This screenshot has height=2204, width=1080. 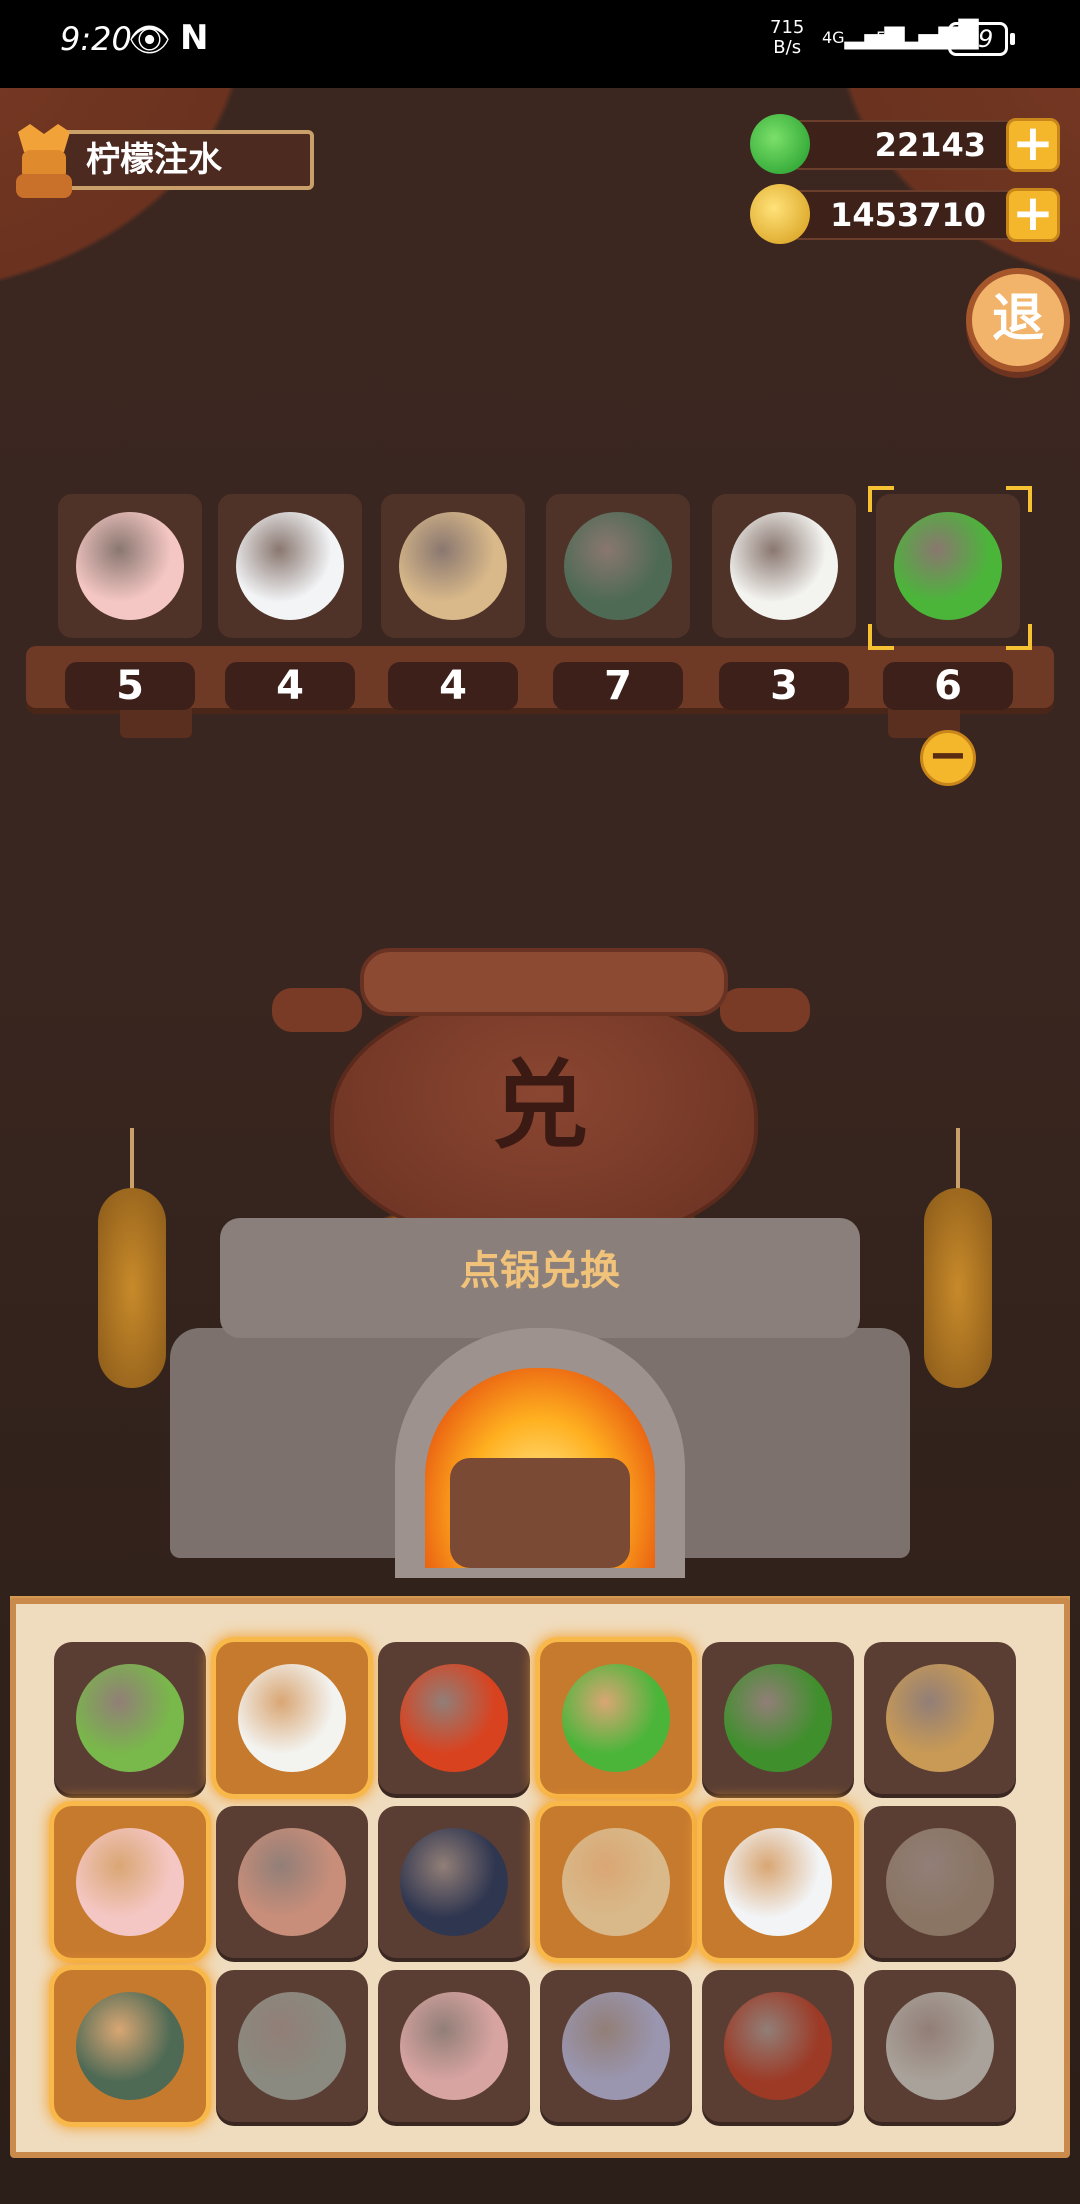 I want to click on squid-icon, so click(x=616, y=2046).